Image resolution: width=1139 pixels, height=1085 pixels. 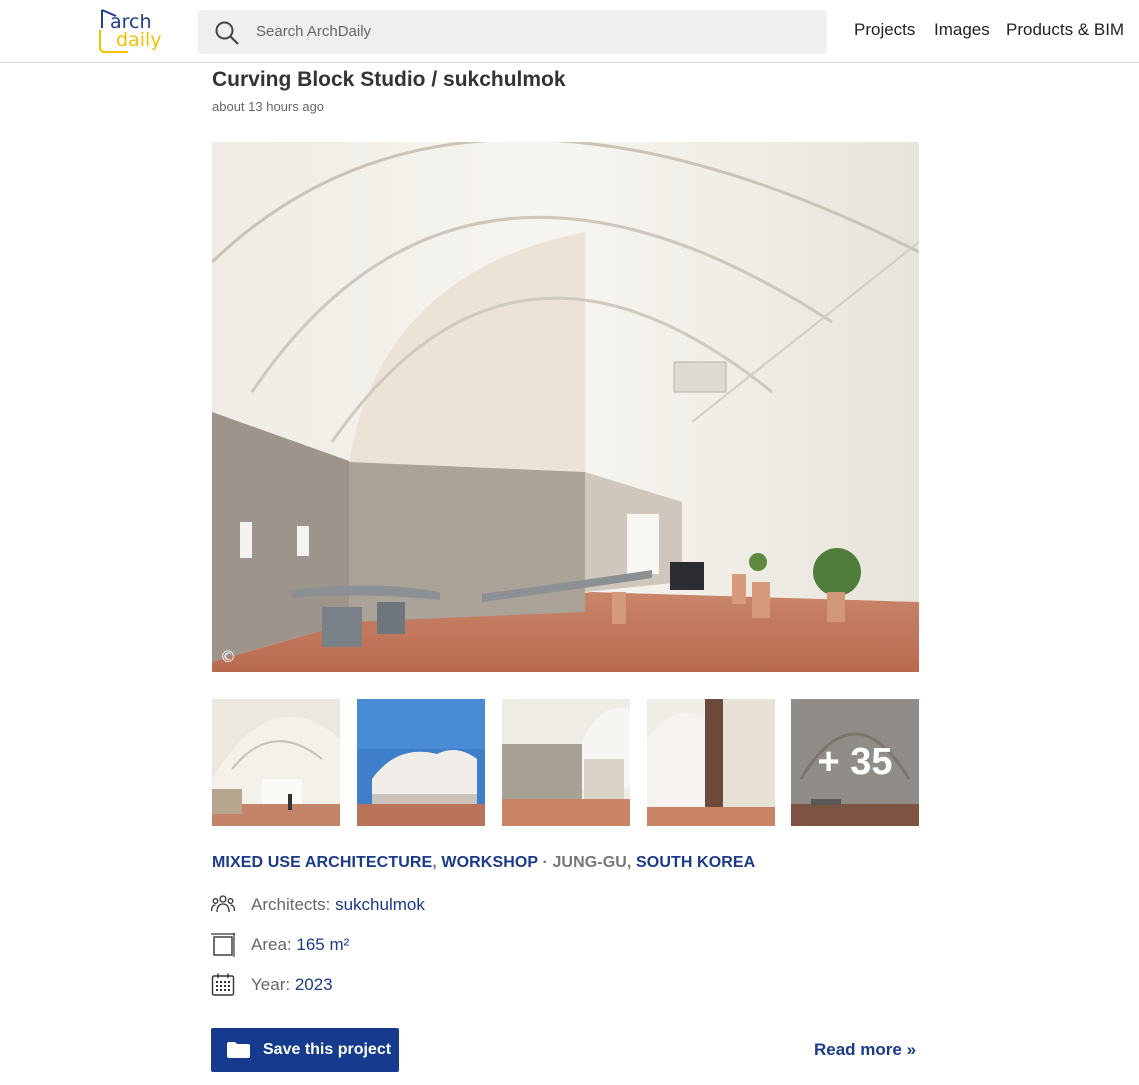 What do you see at coordinates (512, 32) in the screenshot?
I see `search-bar: Search ArchDaily` at bounding box center [512, 32].